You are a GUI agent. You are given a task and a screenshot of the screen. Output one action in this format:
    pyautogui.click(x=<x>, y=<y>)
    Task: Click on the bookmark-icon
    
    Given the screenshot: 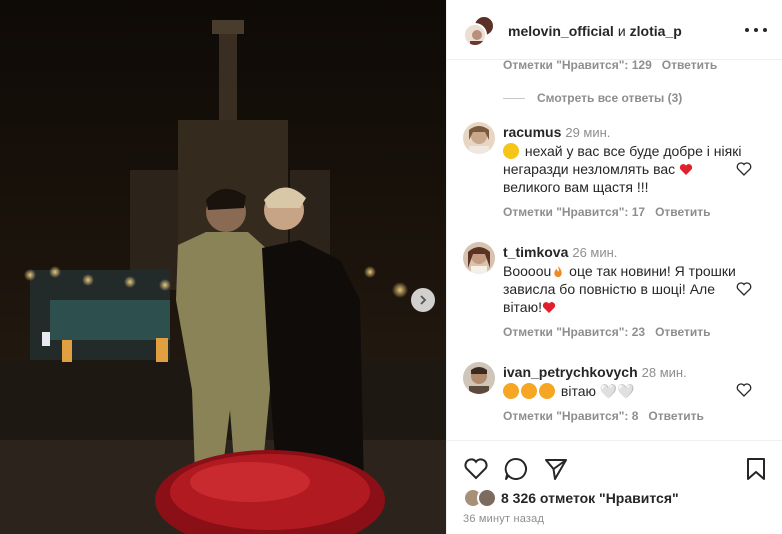 What is the action you would take?
    pyautogui.click(x=756, y=469)
    